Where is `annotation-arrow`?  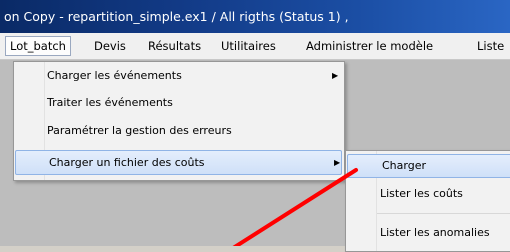 annotation-arrow is located at coordinates (295, 207).